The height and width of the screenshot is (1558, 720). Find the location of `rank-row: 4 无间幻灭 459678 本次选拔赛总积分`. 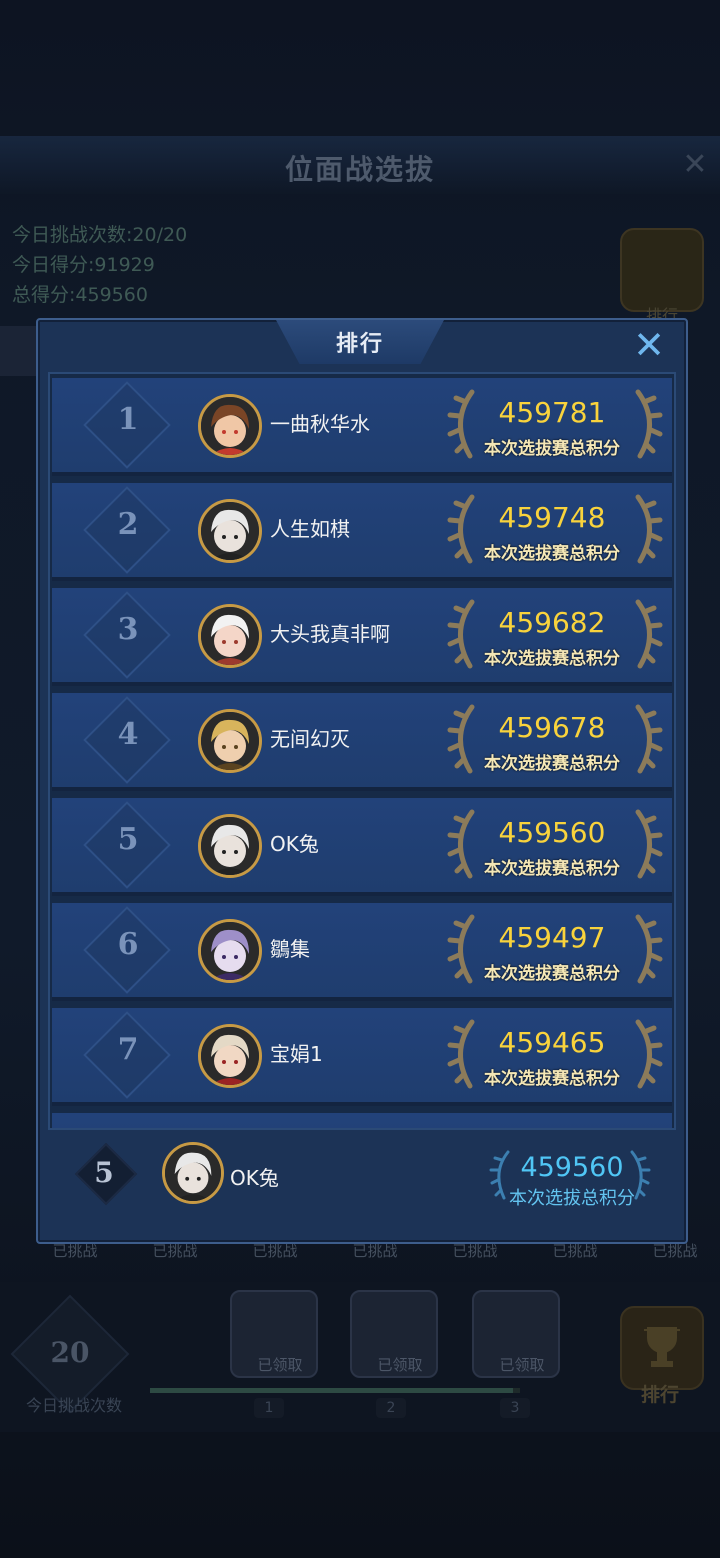

rank-row: 4 无间幻灭 459678 本次选拔赛总积分 is located at coordinates (362, 742).